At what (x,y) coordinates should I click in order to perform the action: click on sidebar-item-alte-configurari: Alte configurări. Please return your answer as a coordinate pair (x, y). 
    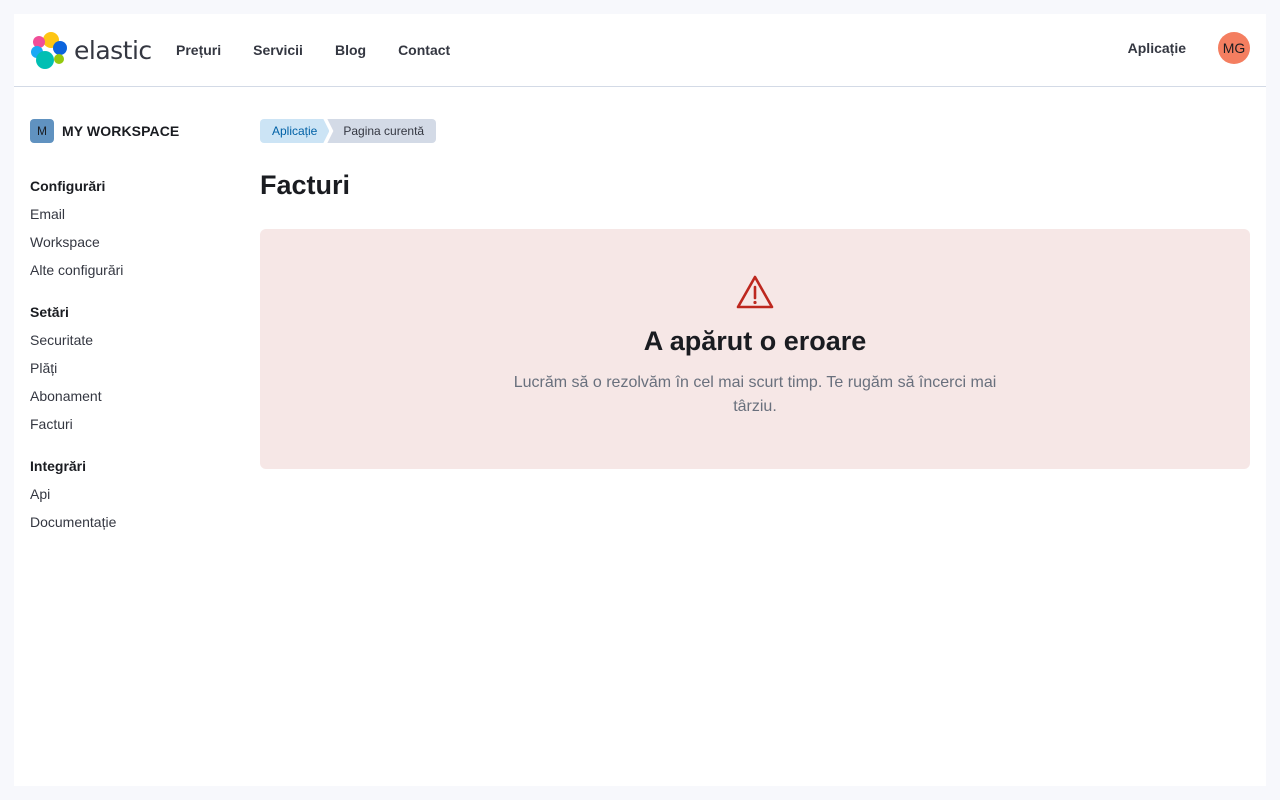
    Looking at the image, I should click on (130, 270).